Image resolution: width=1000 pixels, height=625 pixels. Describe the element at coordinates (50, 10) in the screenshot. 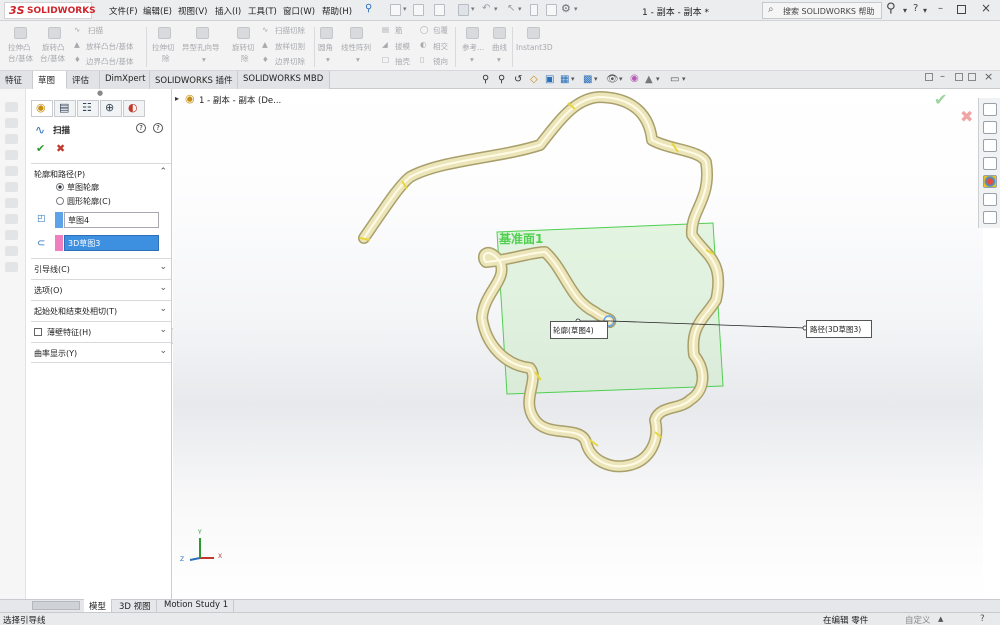

I see `solidworks-logo: 3S SOLIDWORKS` at that location.